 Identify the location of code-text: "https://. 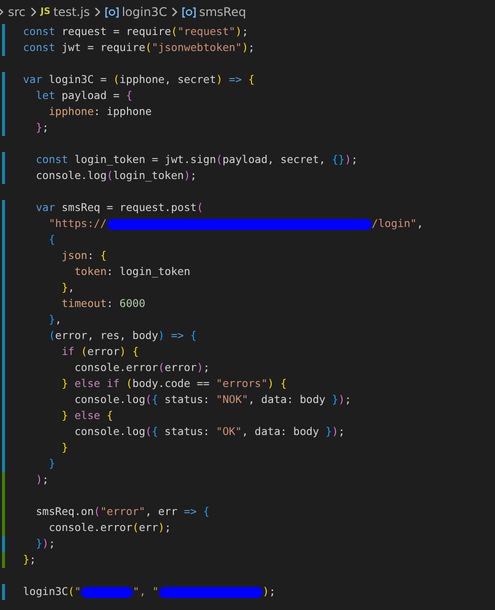
(77, 224).